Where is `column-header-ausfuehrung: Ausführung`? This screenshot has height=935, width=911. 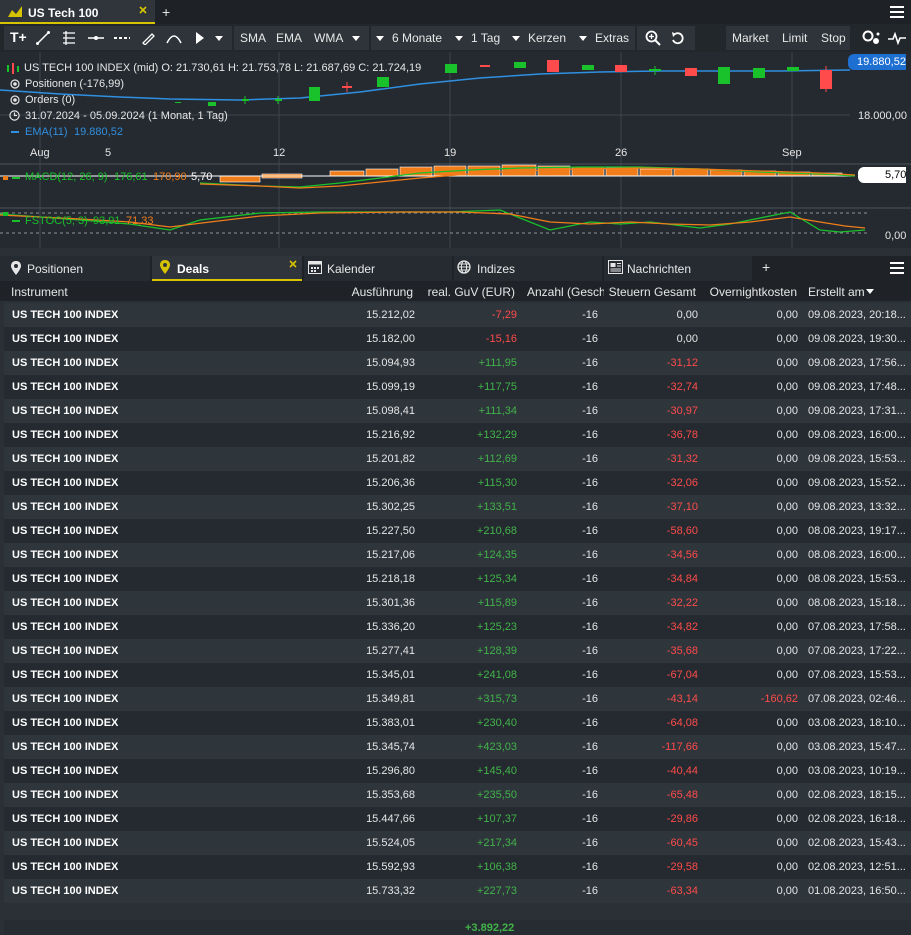 column-header-ausfuehrung: Ausführung is located at coordinates (382, 292).